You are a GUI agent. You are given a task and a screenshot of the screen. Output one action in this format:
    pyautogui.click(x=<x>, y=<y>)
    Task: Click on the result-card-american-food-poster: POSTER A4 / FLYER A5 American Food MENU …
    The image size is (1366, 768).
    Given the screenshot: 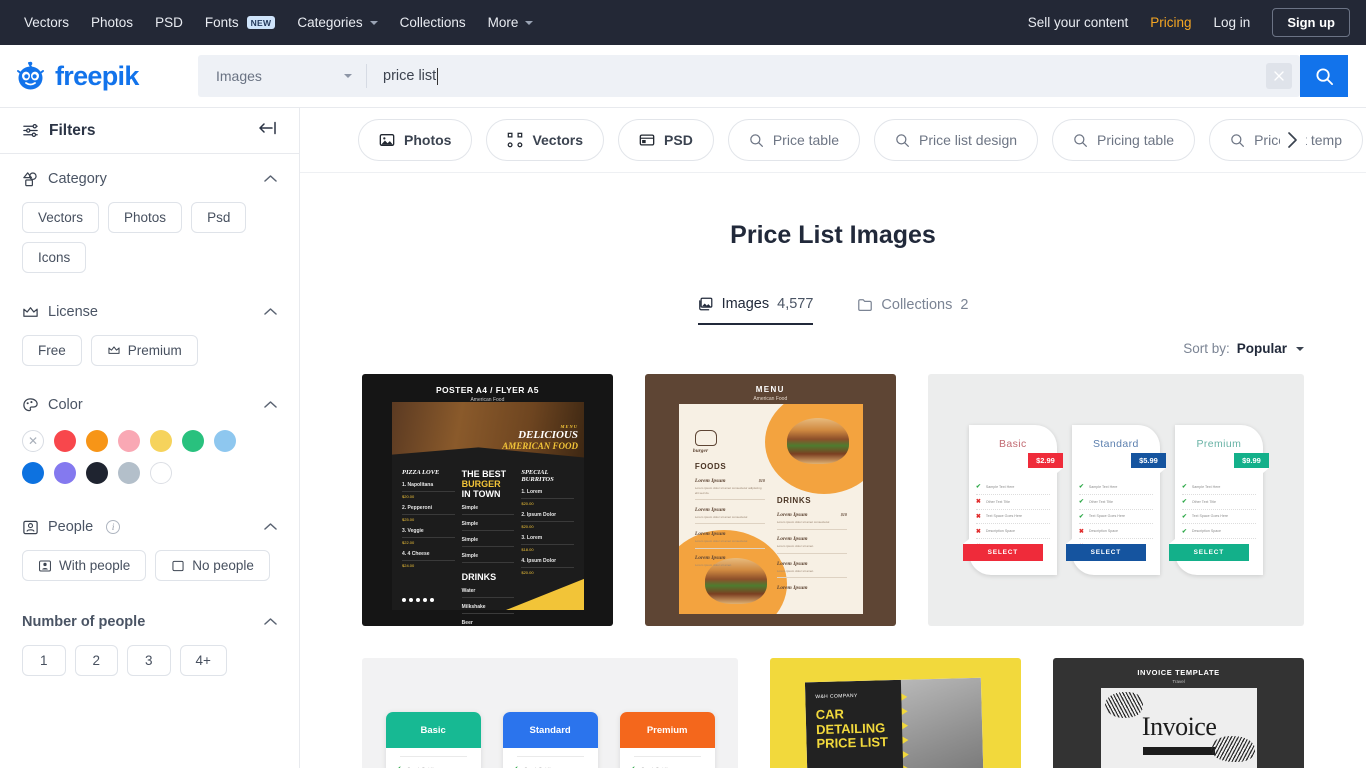 What is the action you would take?
    pyautogui.click(x=487, y=500)
    